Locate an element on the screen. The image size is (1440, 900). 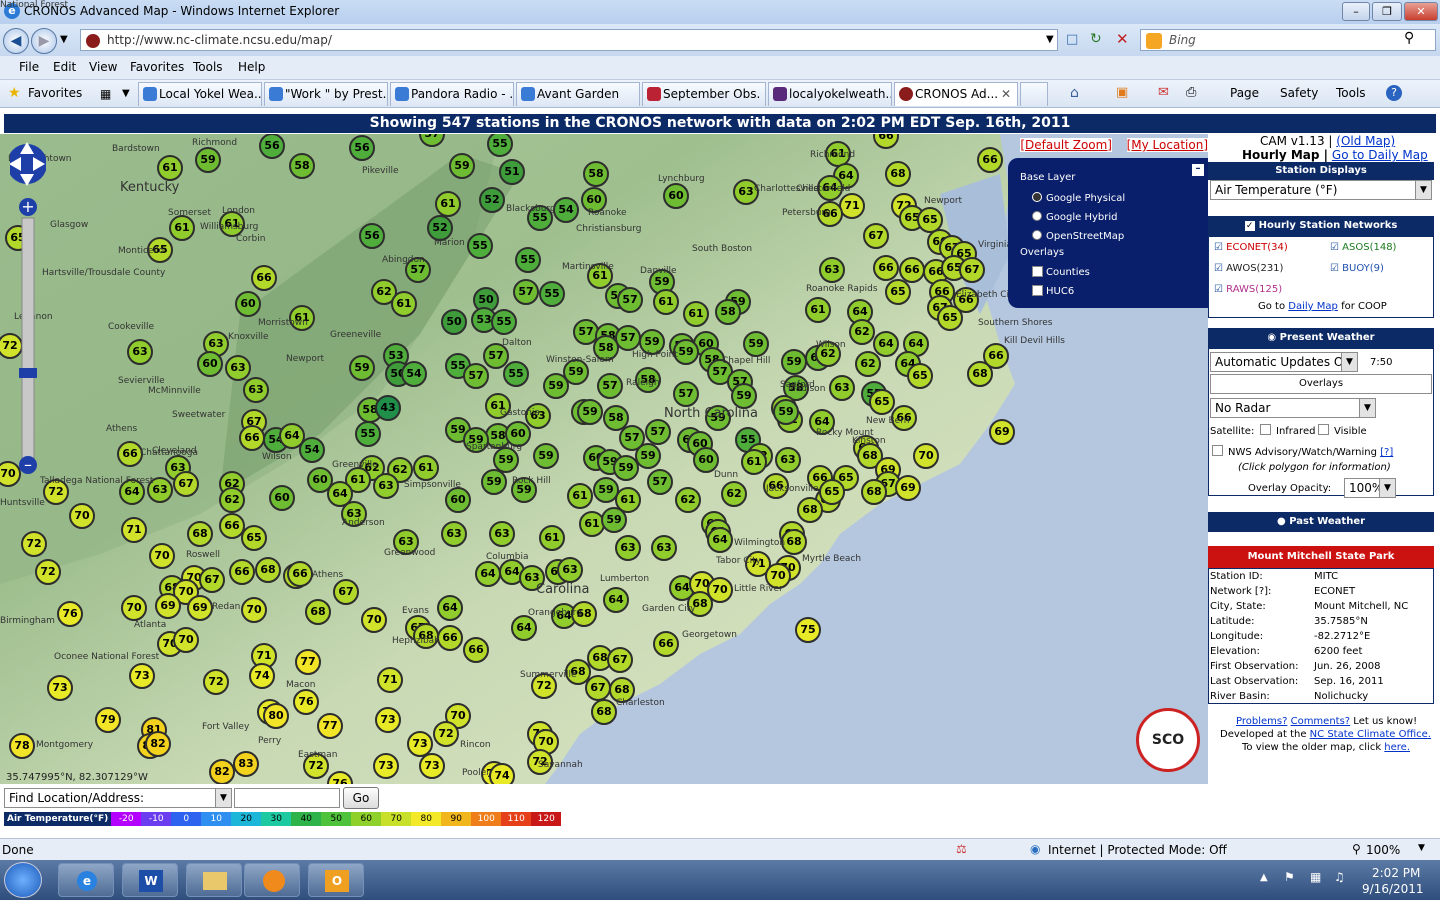
station-marker: 78 is located at coordinates (22, 746).